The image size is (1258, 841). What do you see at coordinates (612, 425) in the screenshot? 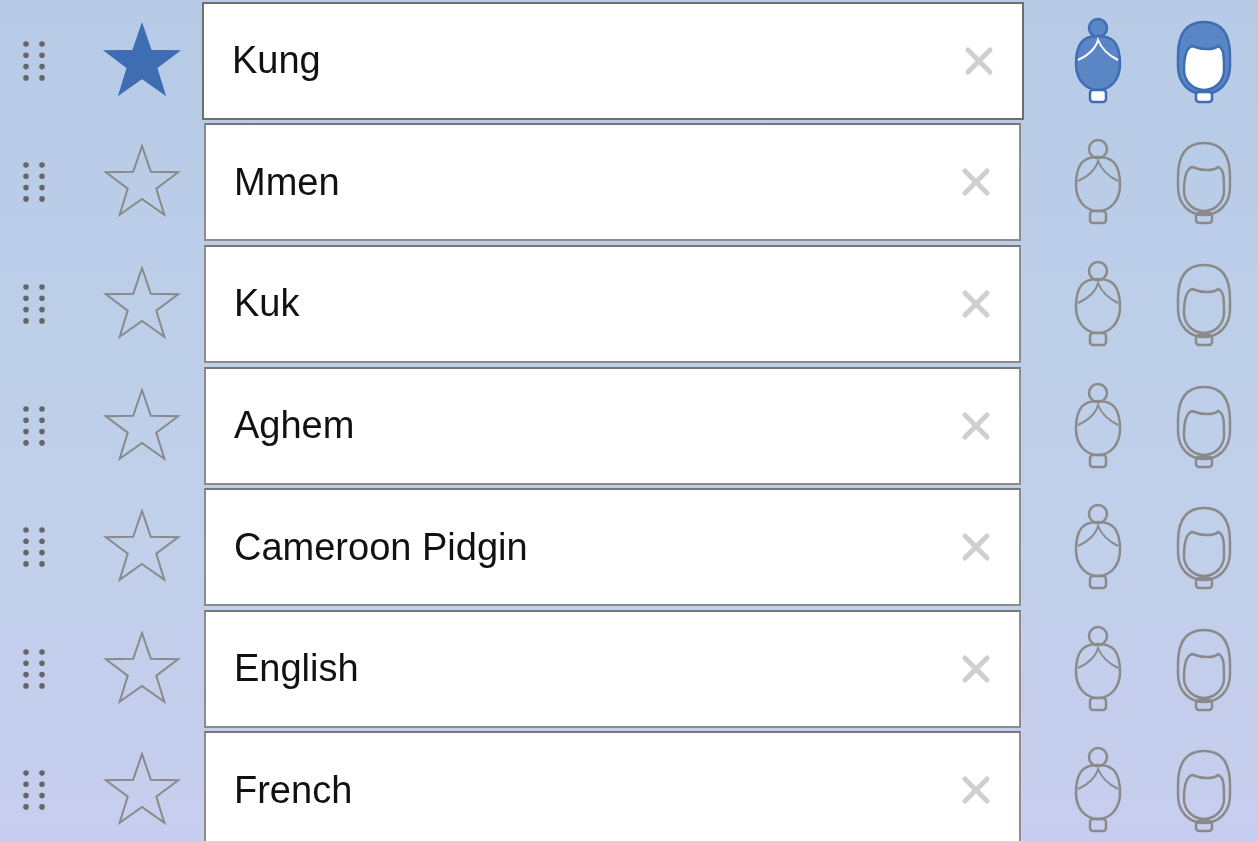
I see `language-field: Aghem` at bounding box center [612, 425].